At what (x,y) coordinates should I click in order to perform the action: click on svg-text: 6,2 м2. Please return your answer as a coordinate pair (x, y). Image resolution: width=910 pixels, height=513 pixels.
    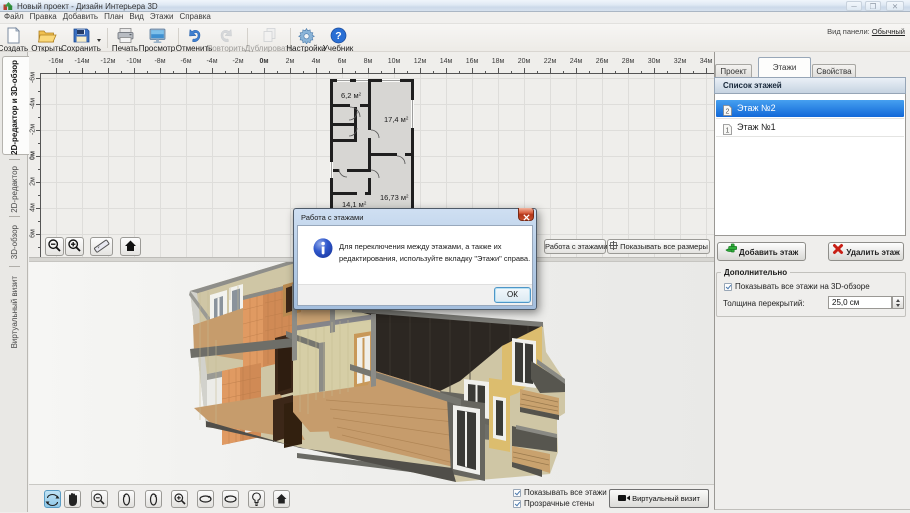
    Looking at the image, I should click on (351, 95).